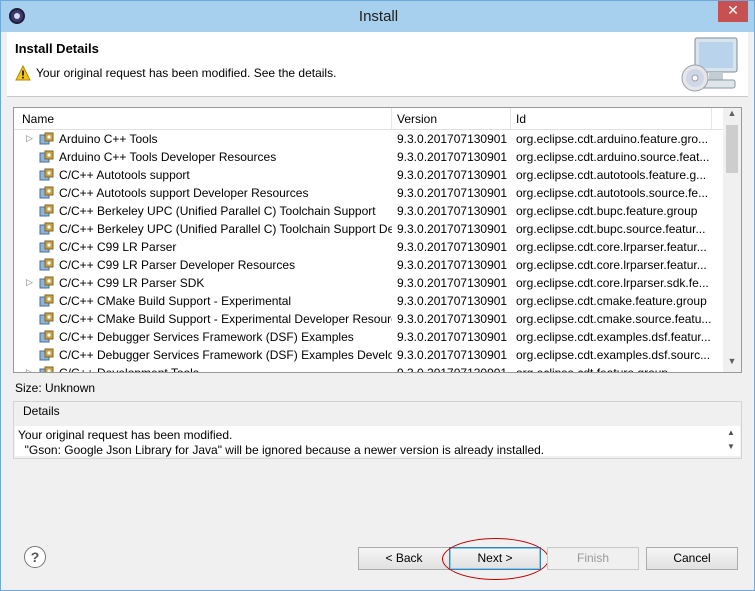 The width and height of the screenshot is (755, 591). I want to click on row-name: C/C++ Autotools support, so click(124, 175).